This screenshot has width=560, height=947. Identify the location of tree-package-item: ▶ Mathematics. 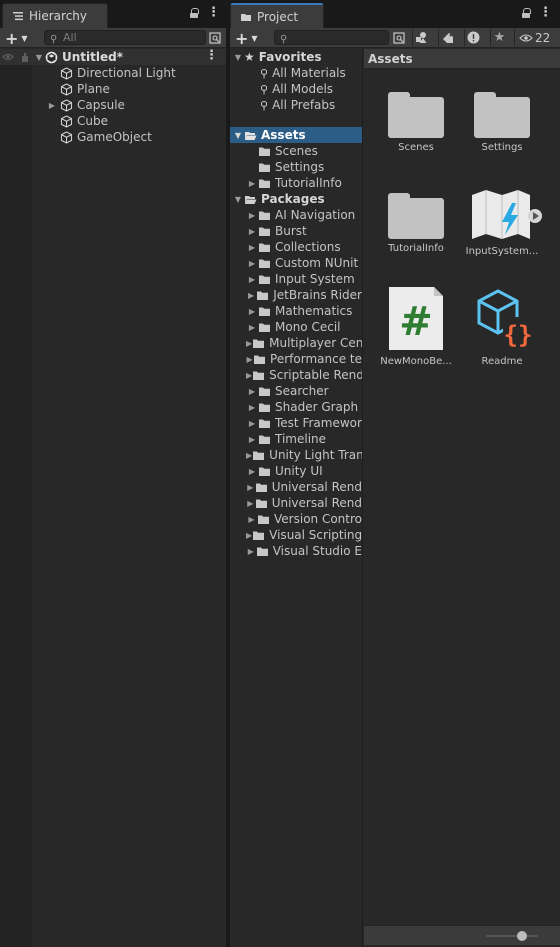
(296, 311).